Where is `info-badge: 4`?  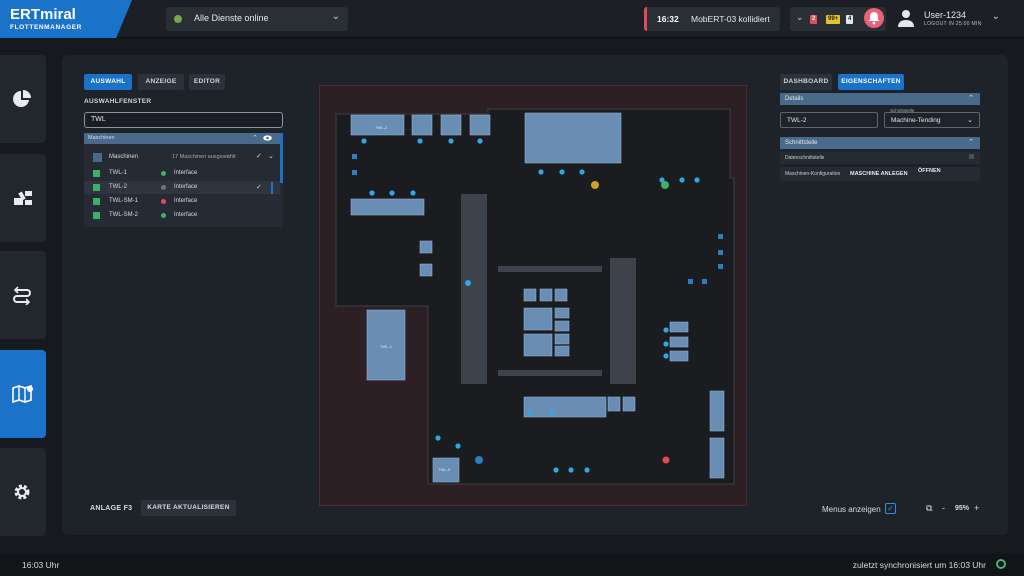
info-badge: 4 is located at coordinates (850, 19).